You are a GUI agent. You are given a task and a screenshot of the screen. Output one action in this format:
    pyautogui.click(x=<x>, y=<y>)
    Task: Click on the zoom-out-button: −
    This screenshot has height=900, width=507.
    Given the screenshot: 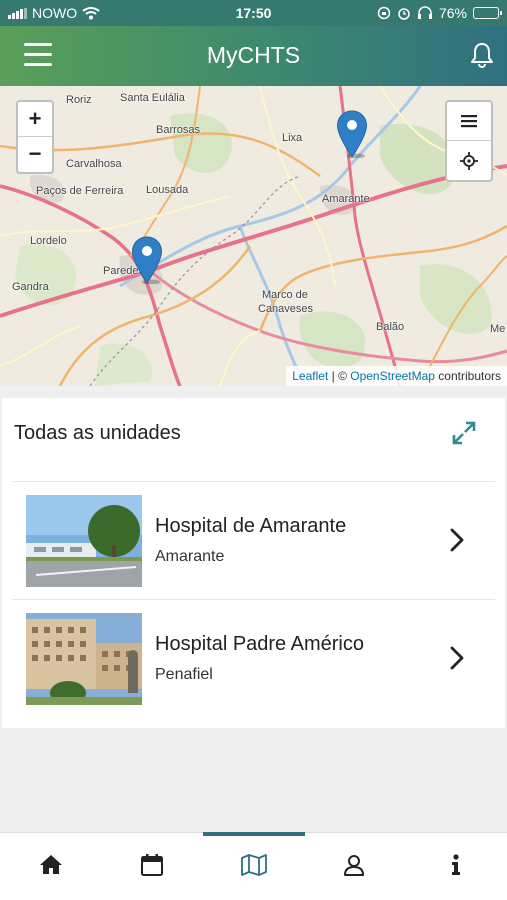 What is the action you would take?
    pyautogui.click(x=35, y=154)
    